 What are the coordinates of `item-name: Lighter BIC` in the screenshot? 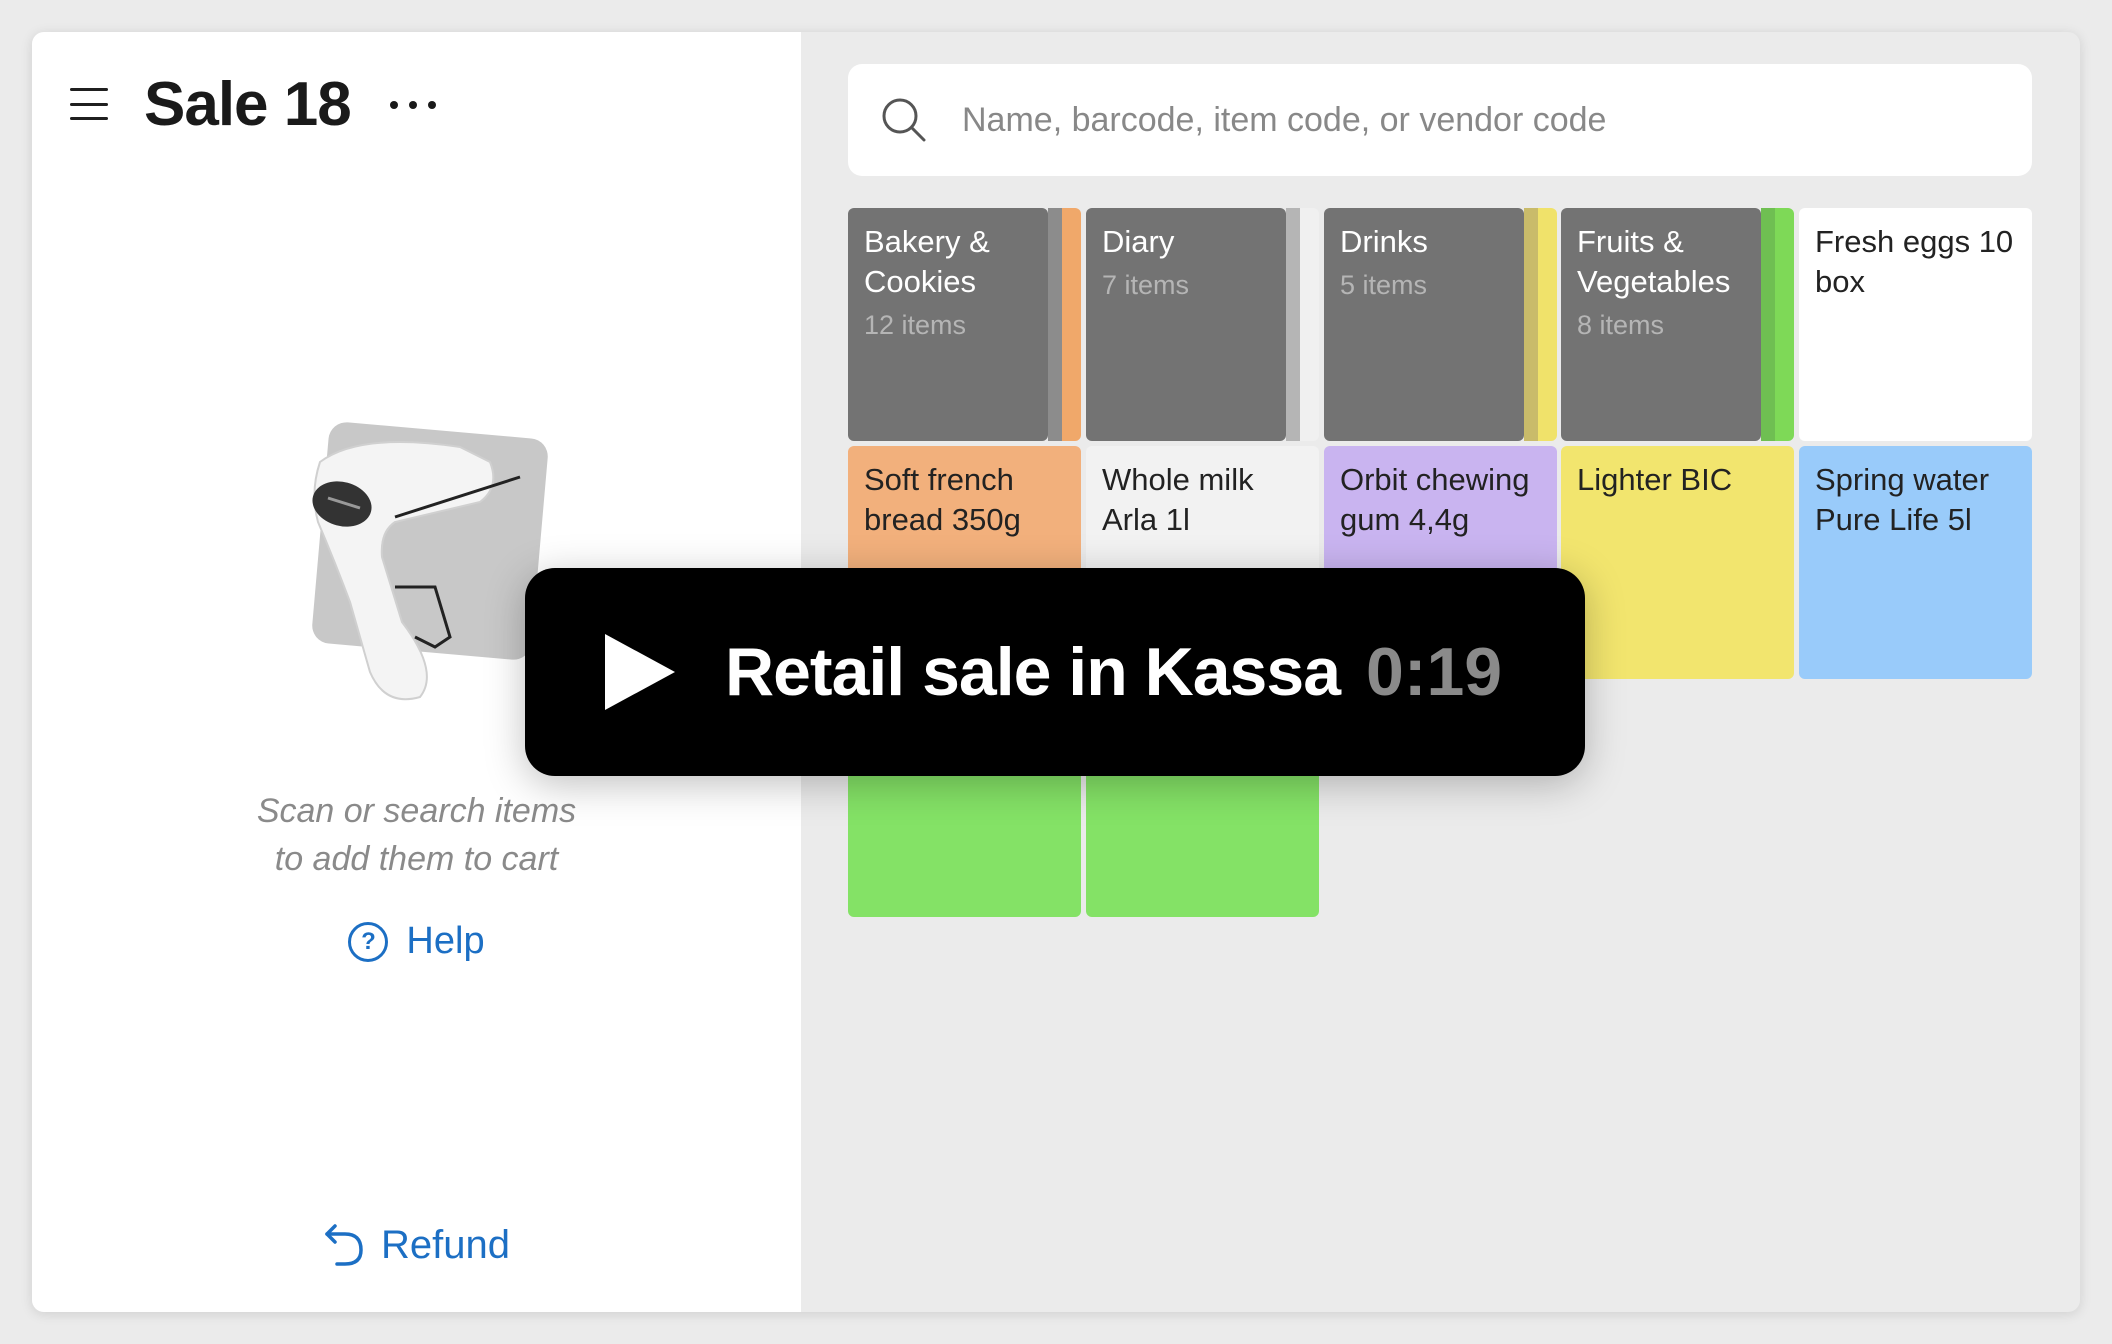 It's located at (1655, 479).